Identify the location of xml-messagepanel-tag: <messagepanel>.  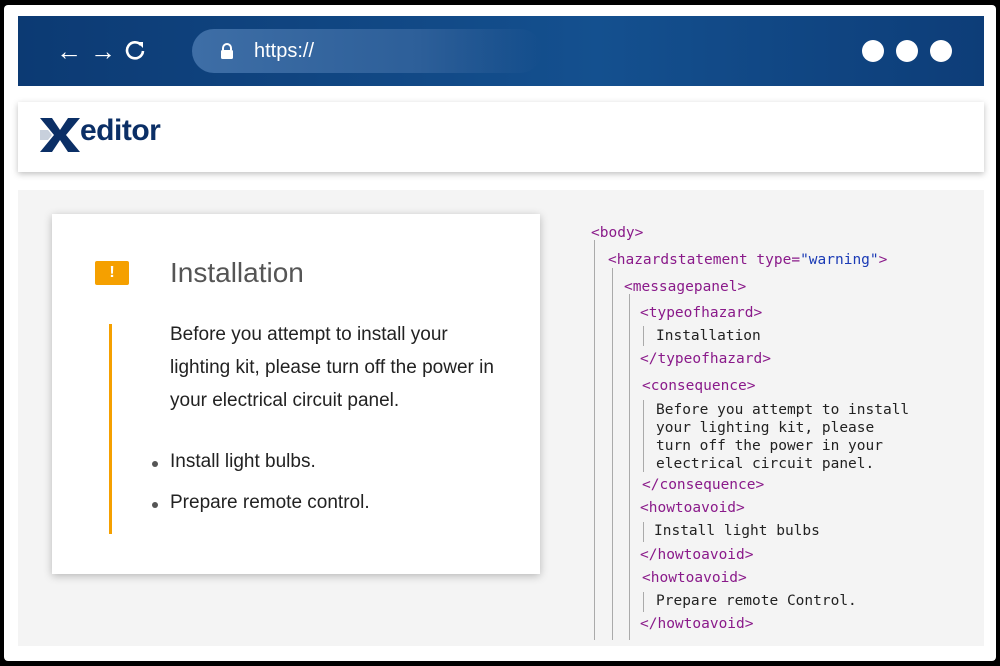
(685, 287).